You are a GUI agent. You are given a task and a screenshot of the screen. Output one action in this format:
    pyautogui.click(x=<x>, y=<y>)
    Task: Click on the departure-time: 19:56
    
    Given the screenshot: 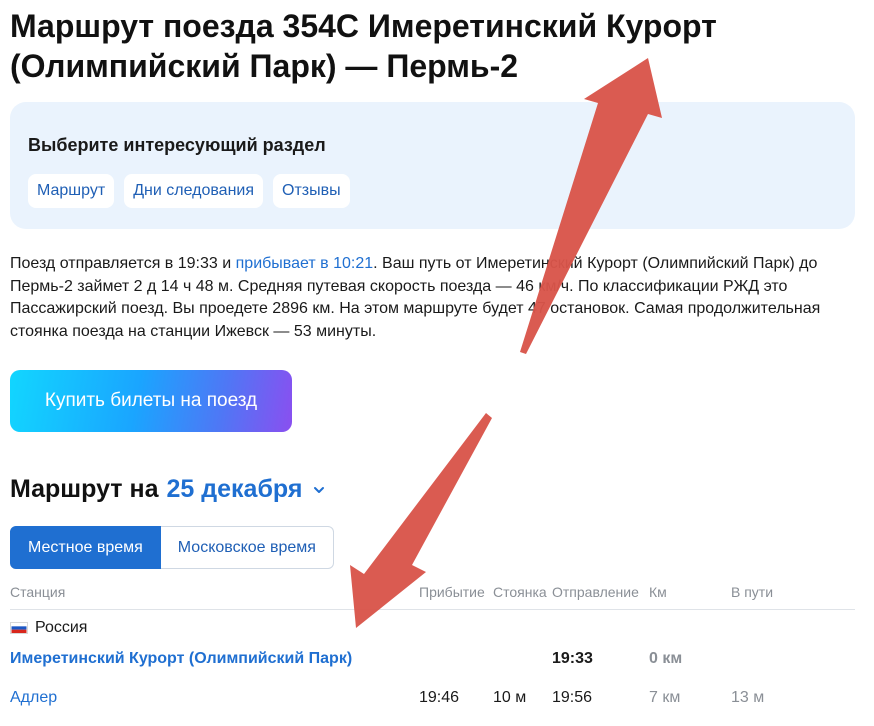 What is the action you would take?
    pyautogui.click(x=572, y=697)
    